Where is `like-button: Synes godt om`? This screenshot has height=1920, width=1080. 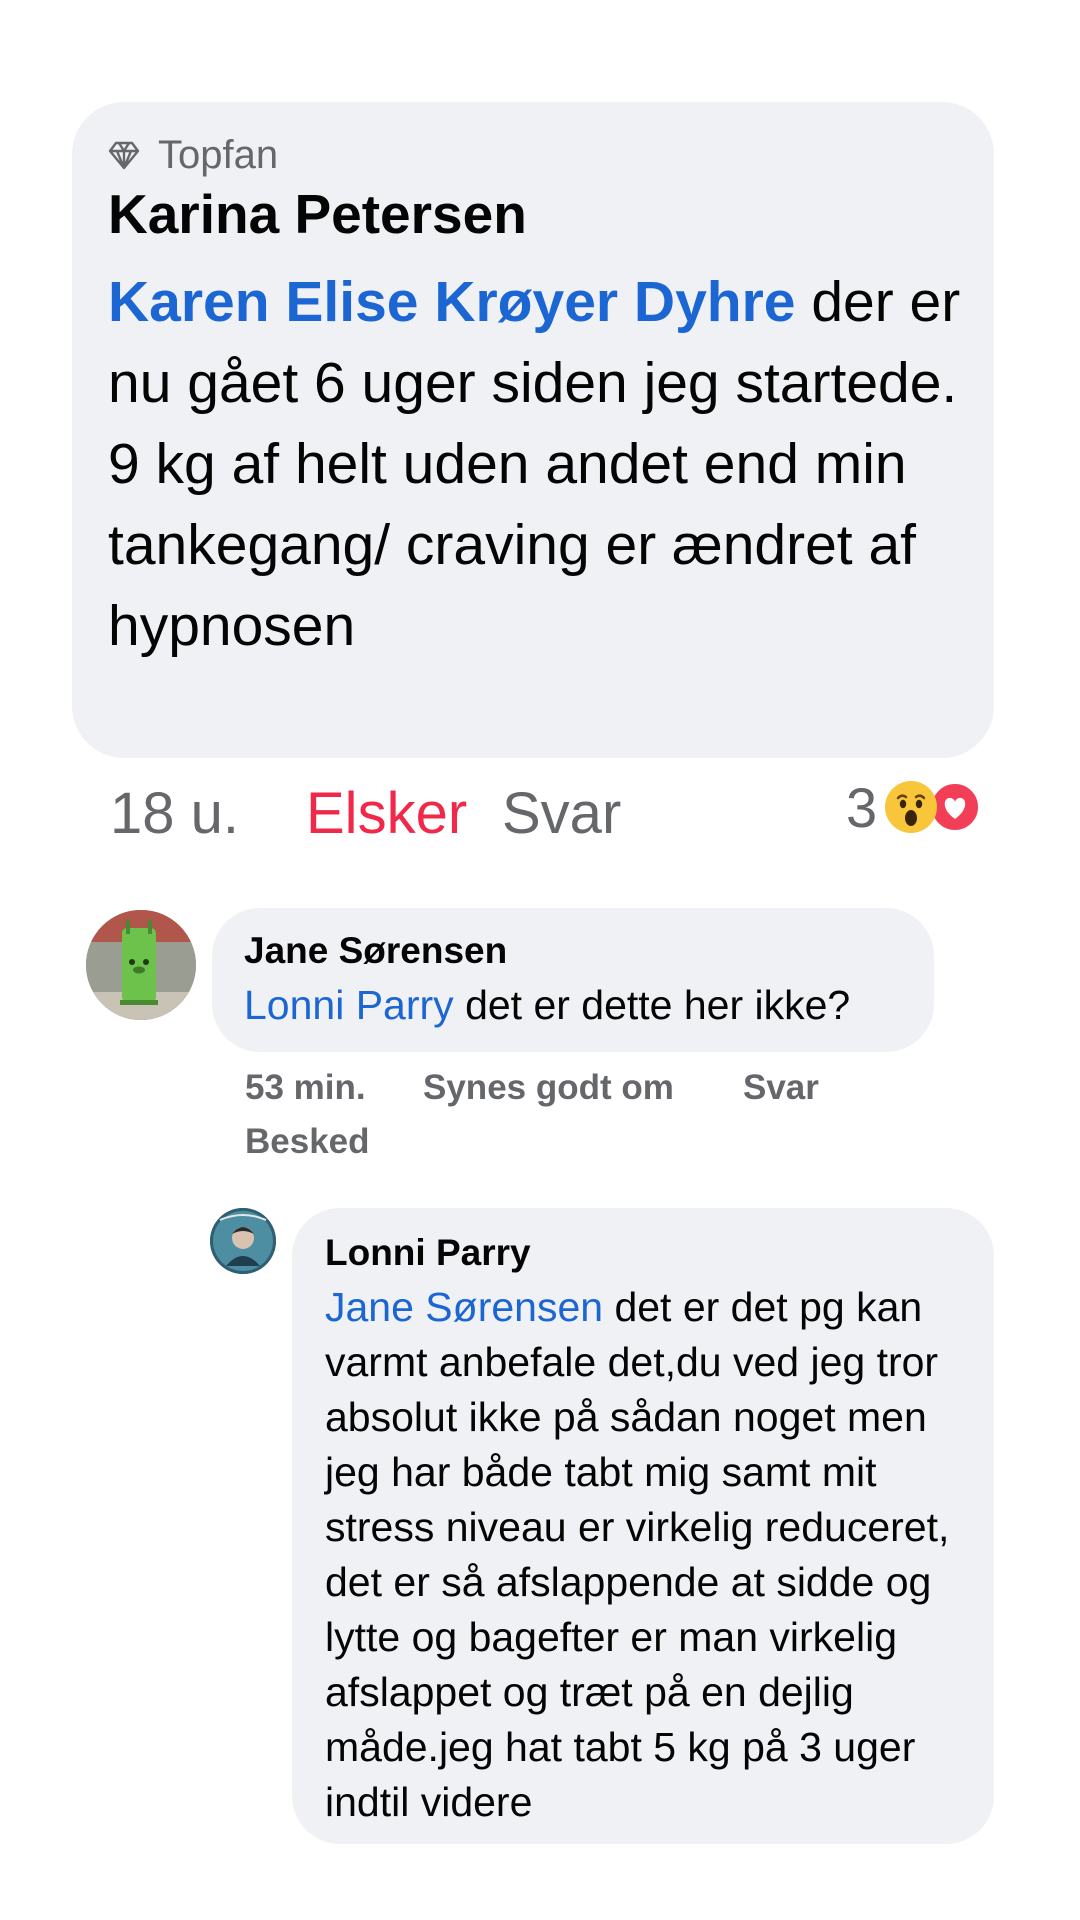
like-button: Synes godt om is located at coordinates (583, 1088).